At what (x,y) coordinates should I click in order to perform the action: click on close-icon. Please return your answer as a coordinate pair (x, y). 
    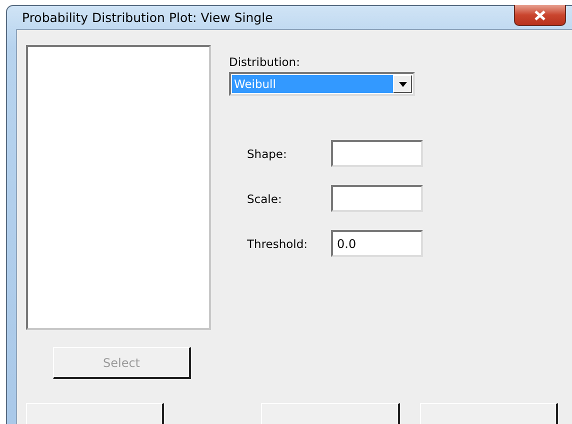
    Looking at the image, I should click on (540, 15).